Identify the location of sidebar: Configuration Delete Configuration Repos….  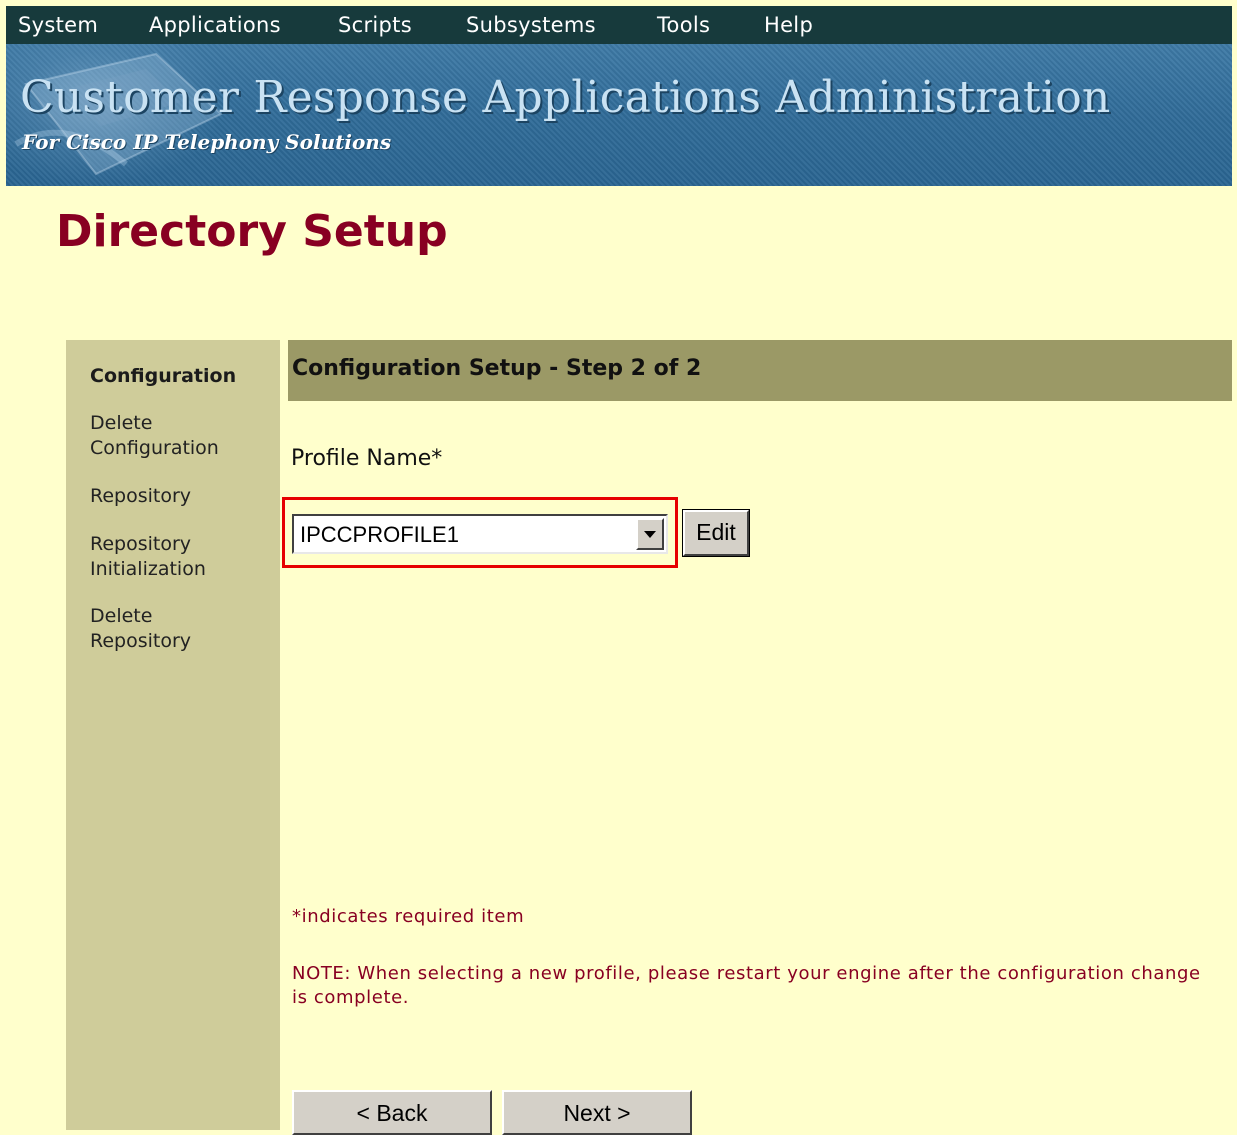
(173, 735).